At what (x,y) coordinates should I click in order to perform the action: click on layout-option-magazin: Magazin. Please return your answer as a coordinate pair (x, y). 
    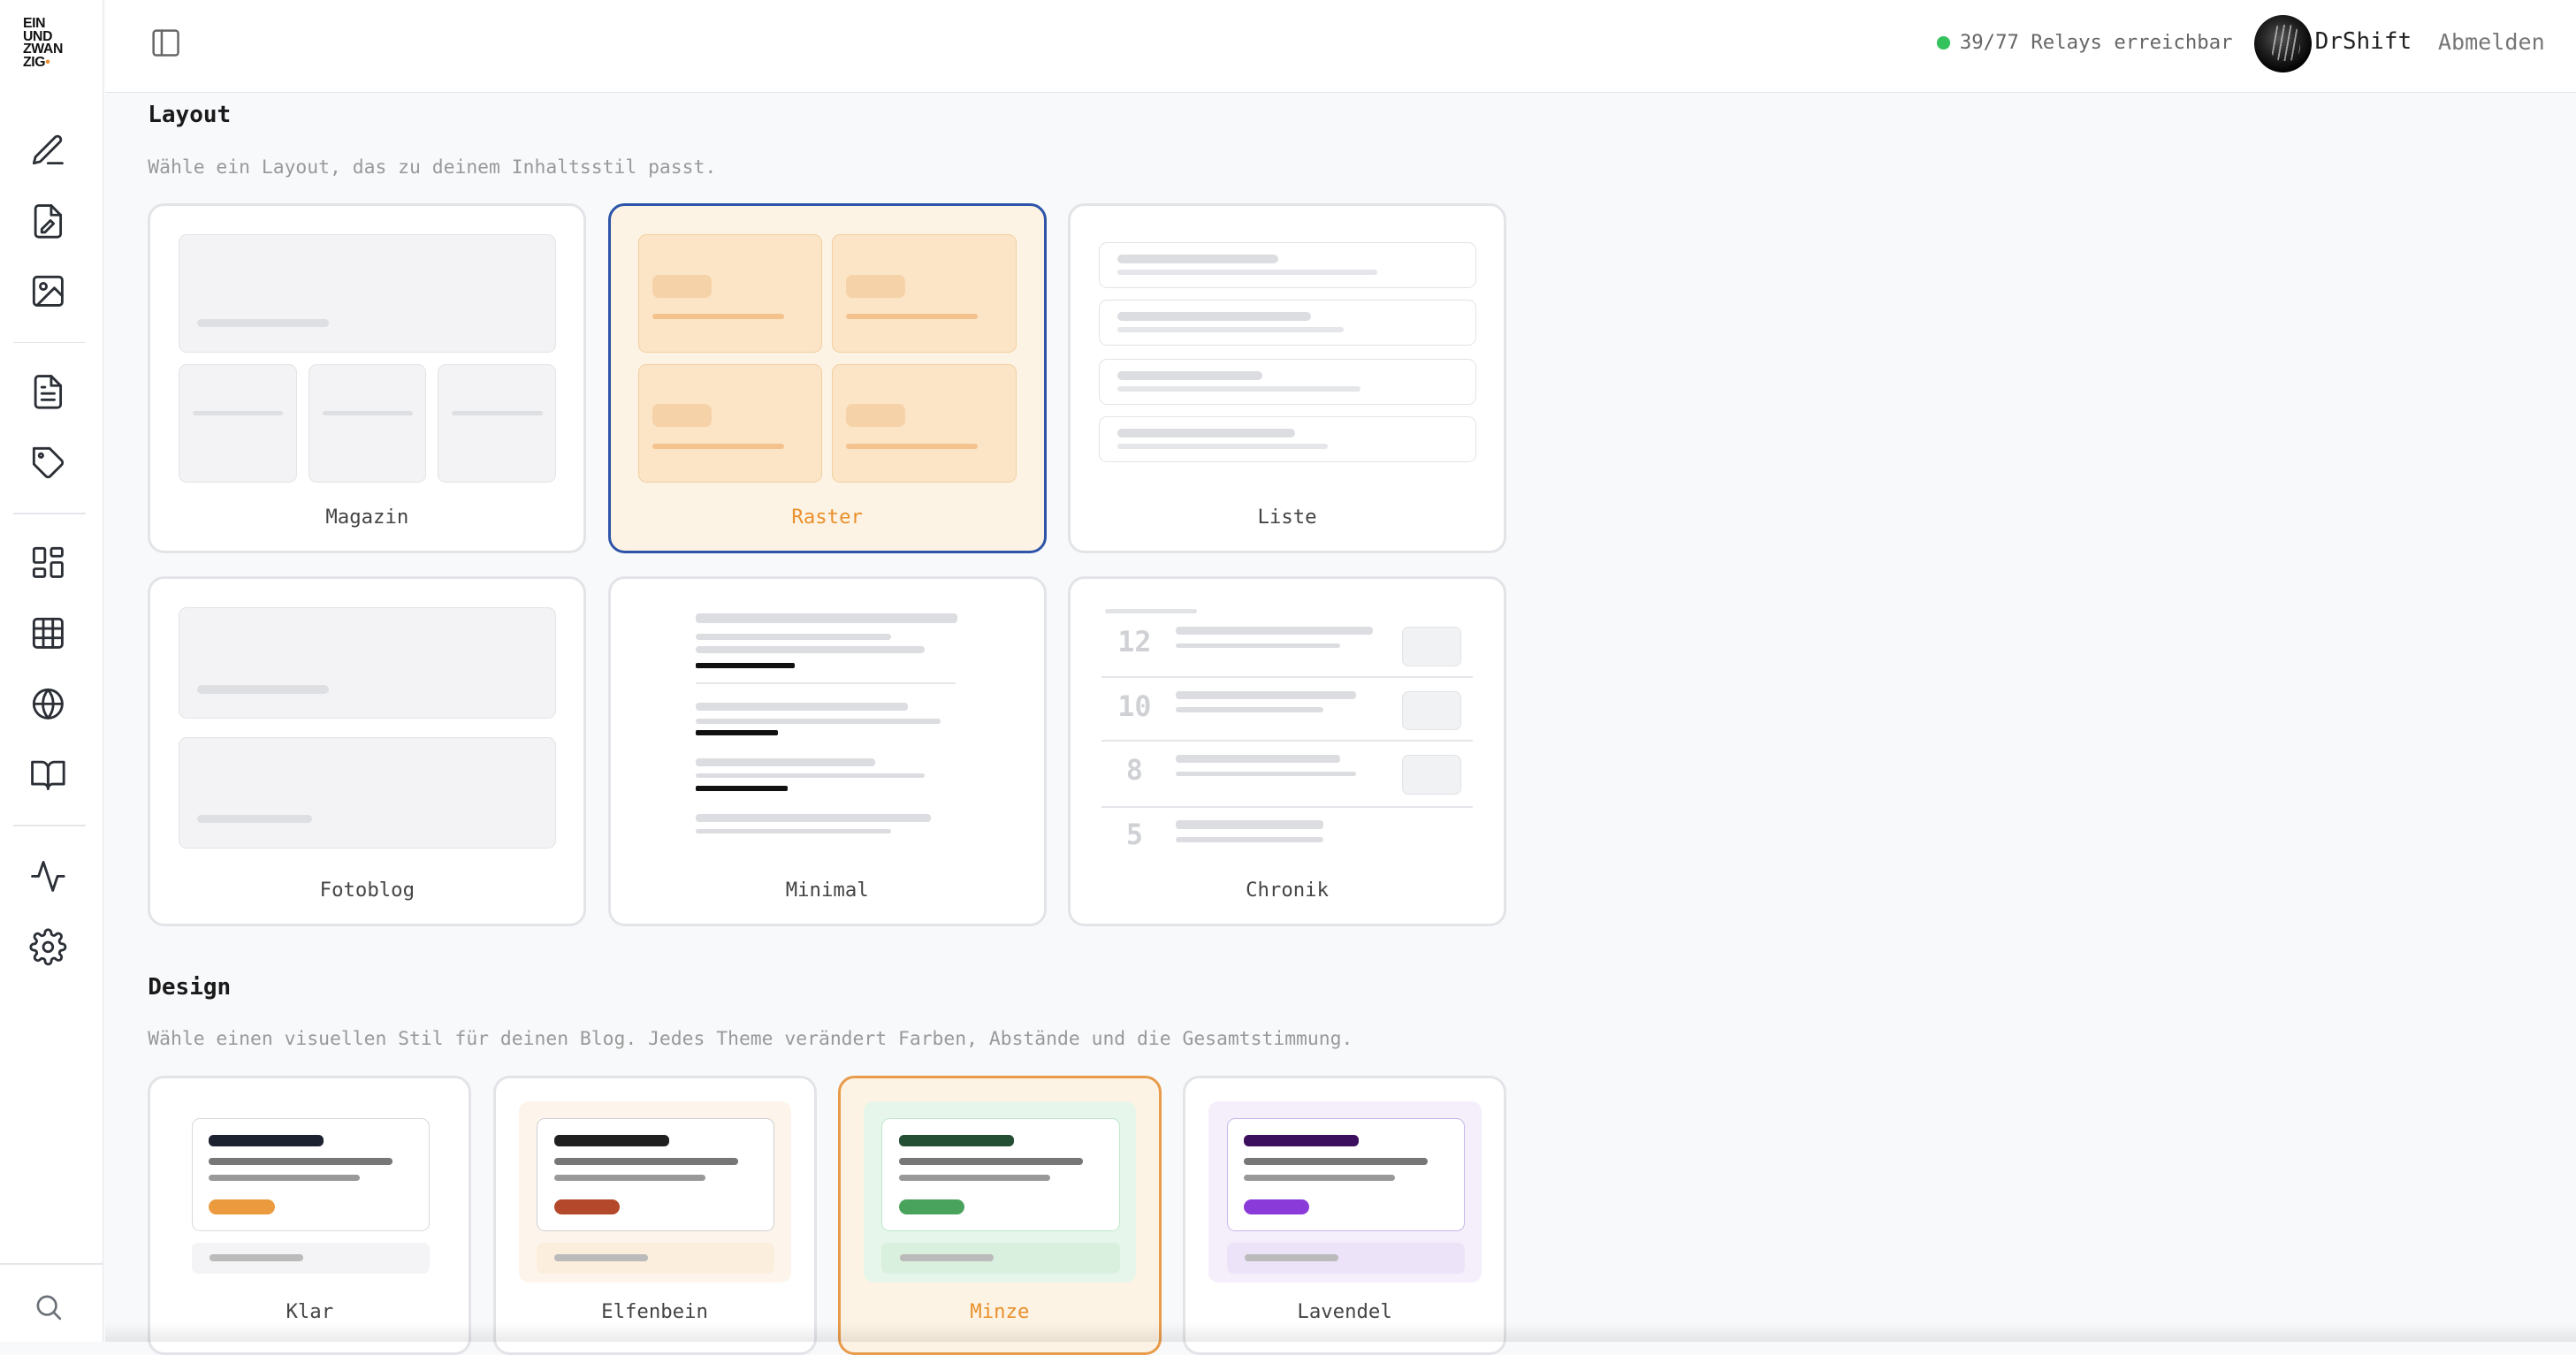
    Looking at the image, I should click on (367, 378).